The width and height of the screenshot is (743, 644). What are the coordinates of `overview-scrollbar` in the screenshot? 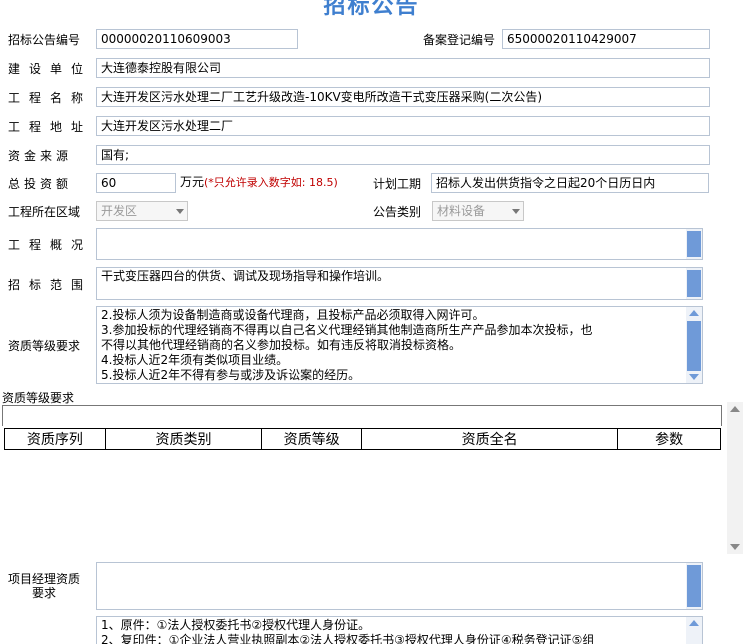 It's located at (694, 244).